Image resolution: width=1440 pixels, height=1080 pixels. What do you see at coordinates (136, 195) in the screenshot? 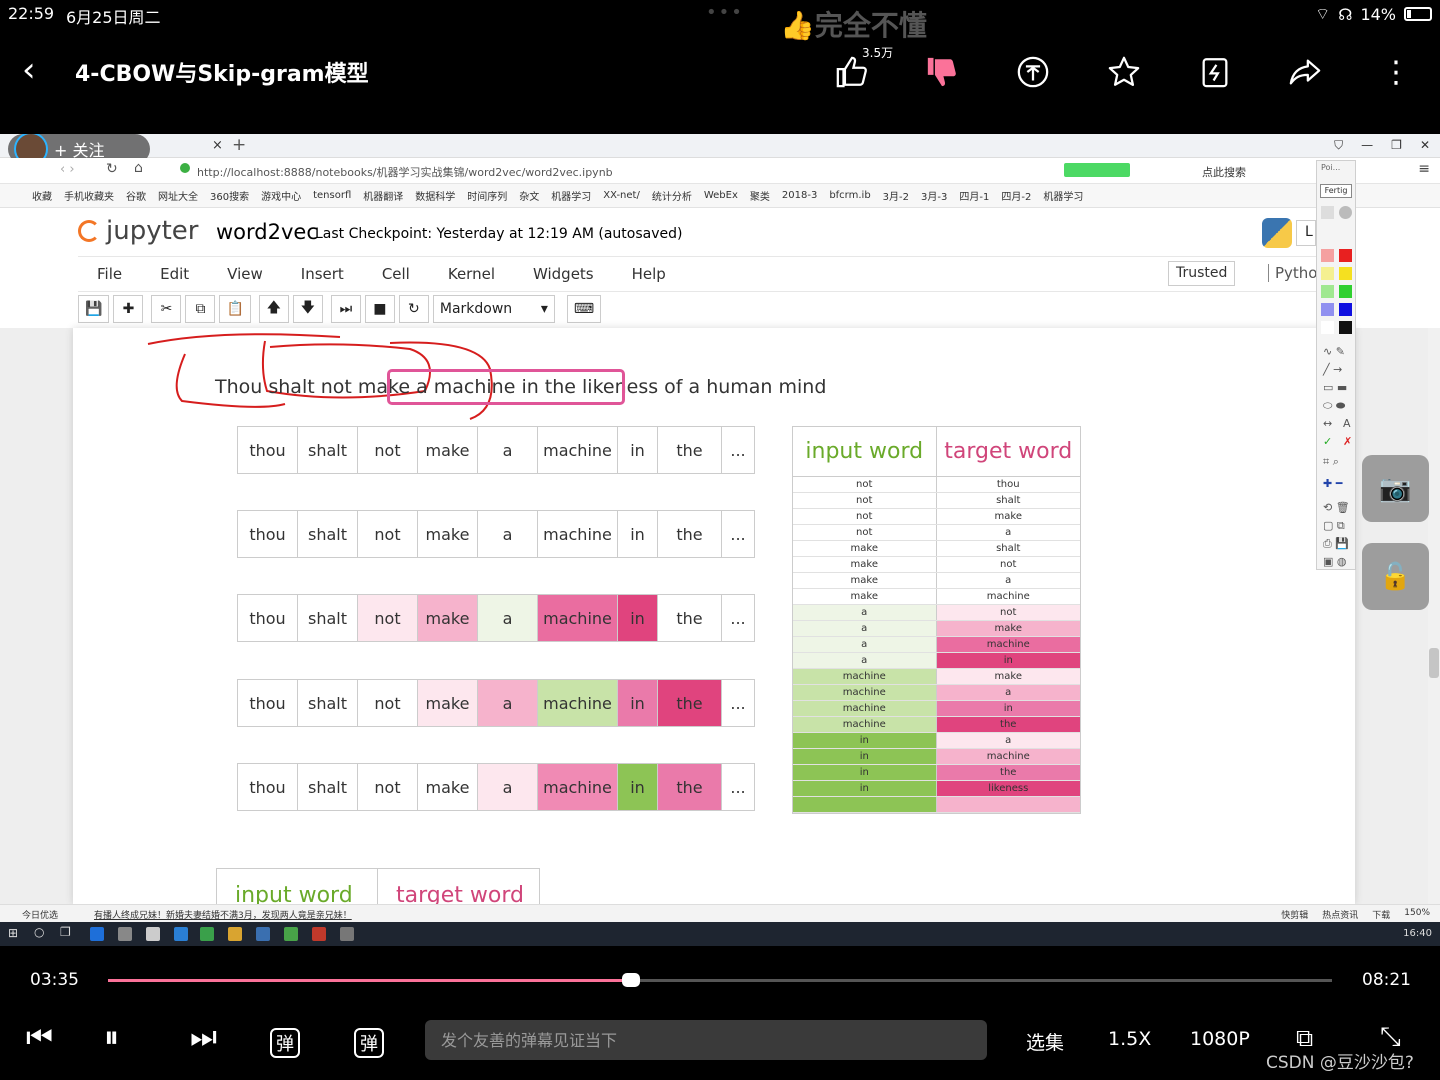
I see `bookmark-item: 谷歌` at bounding box center [136, 195].